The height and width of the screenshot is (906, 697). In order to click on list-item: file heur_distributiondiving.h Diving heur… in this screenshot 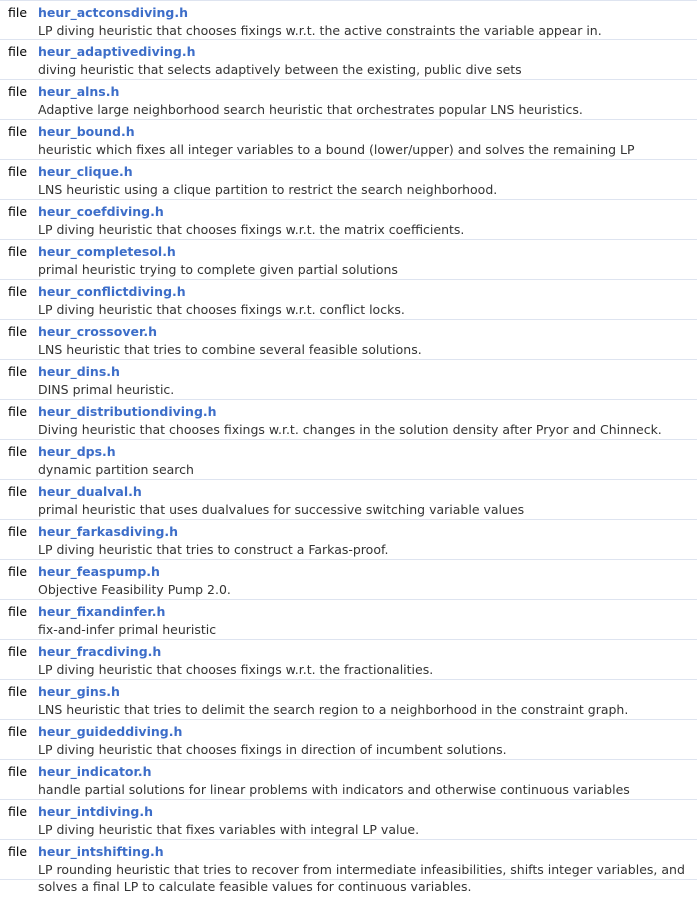, I will do `click(348, 420)`.